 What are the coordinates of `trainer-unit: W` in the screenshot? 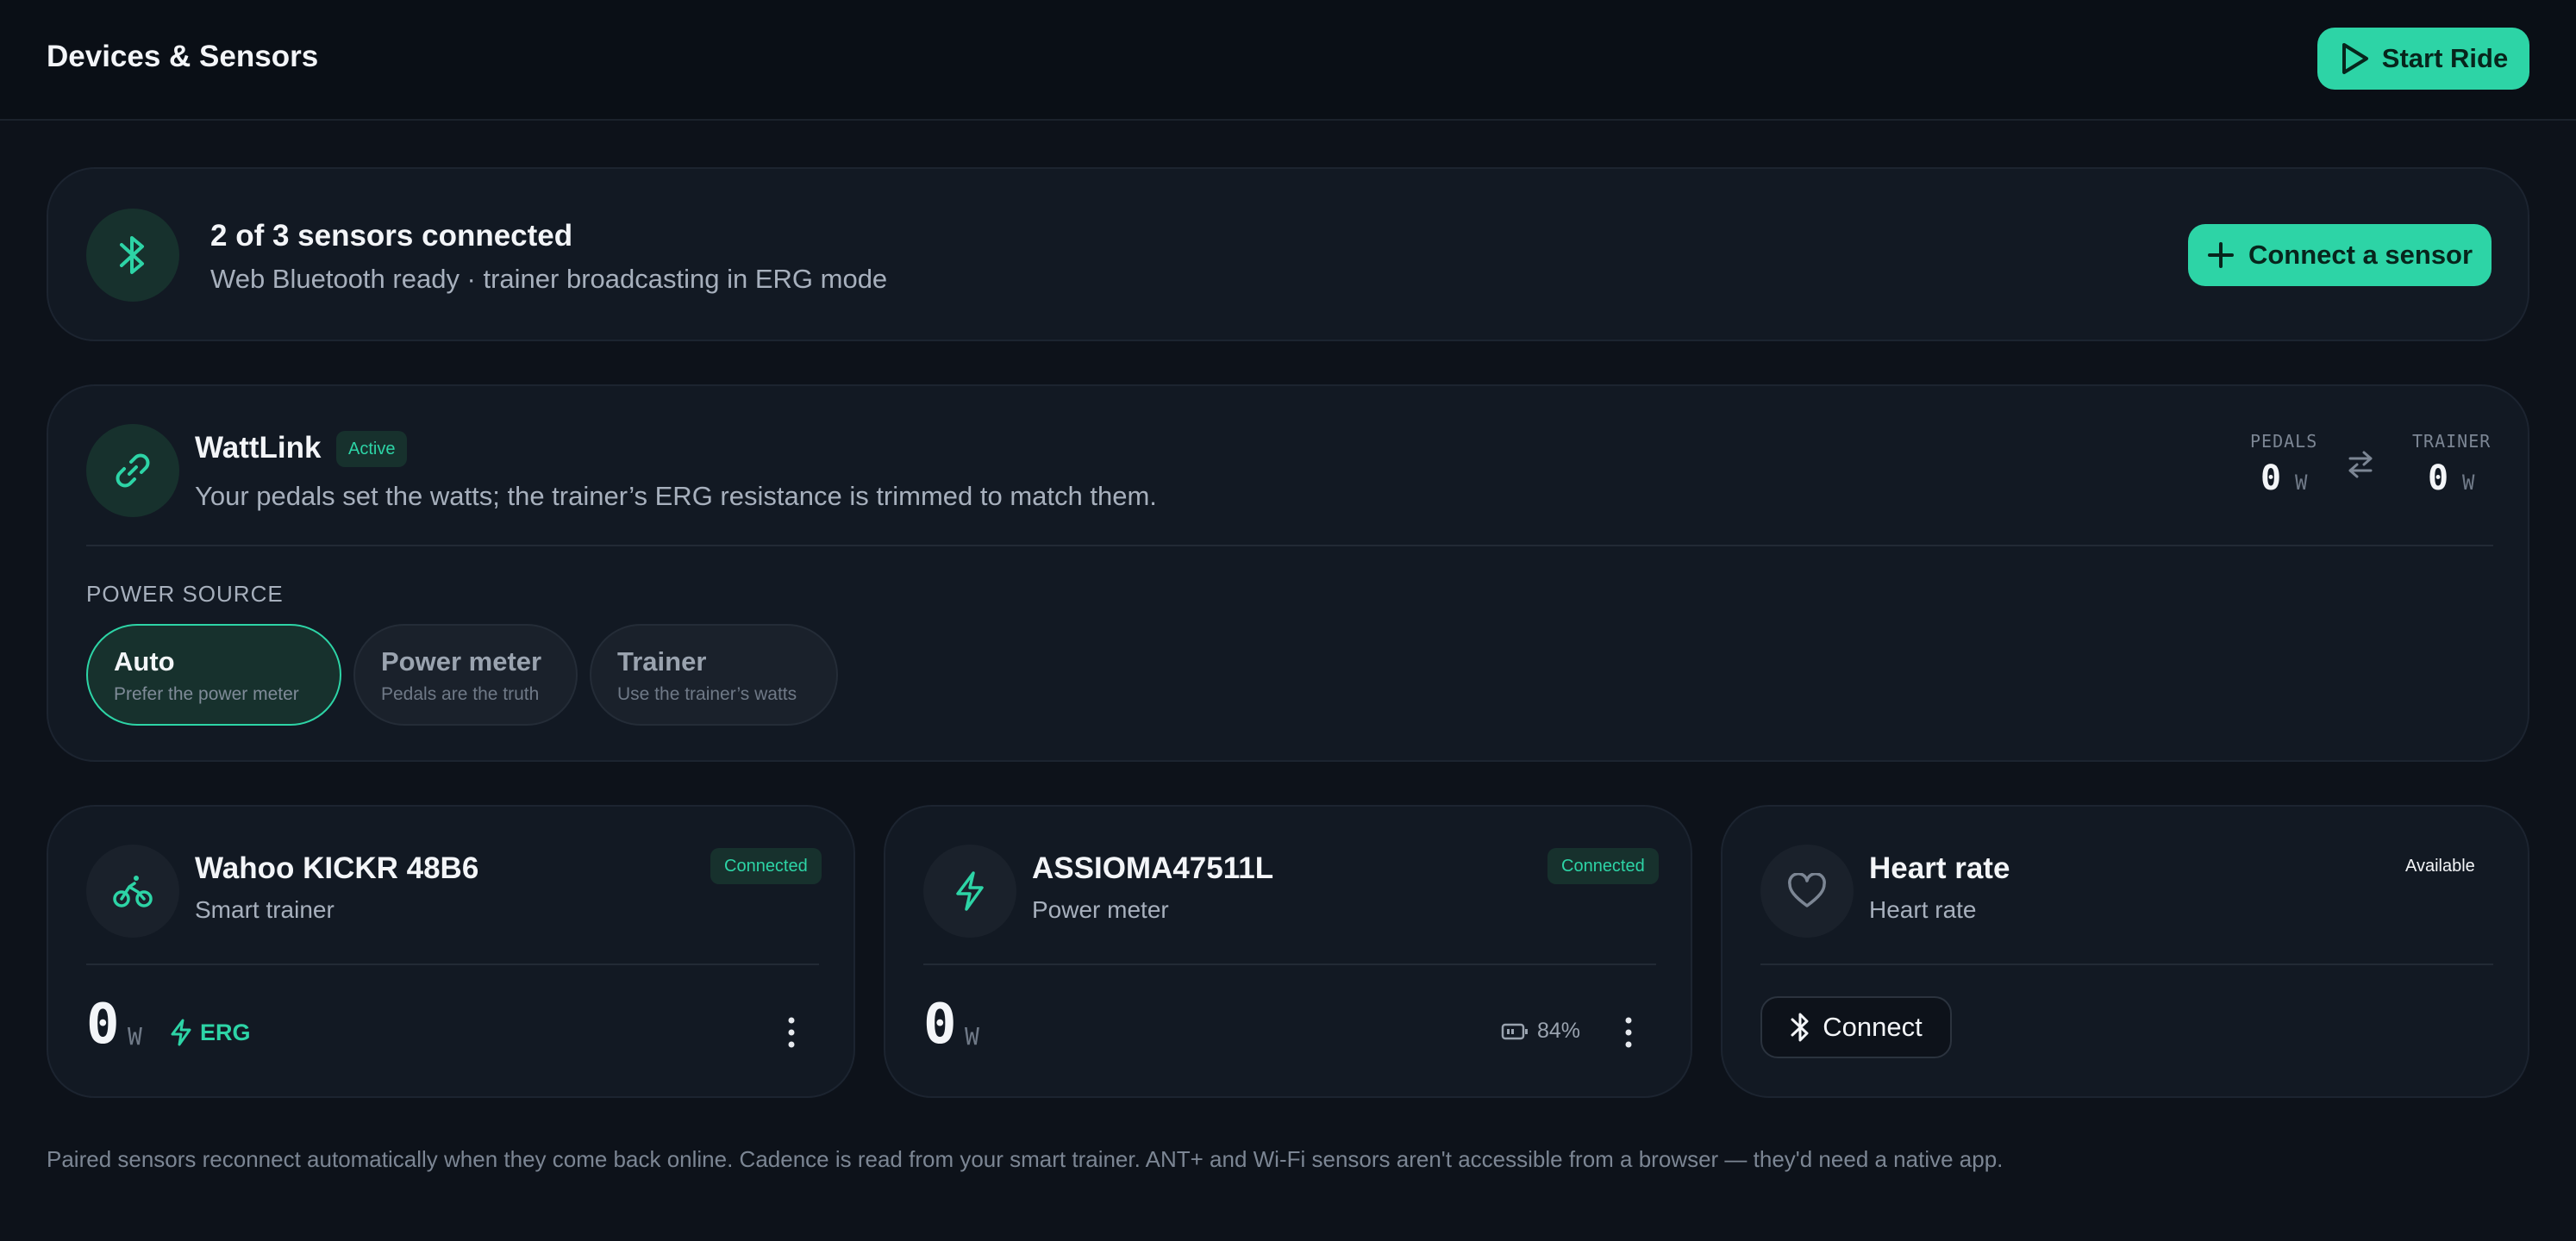 It's located at (2468, 483).